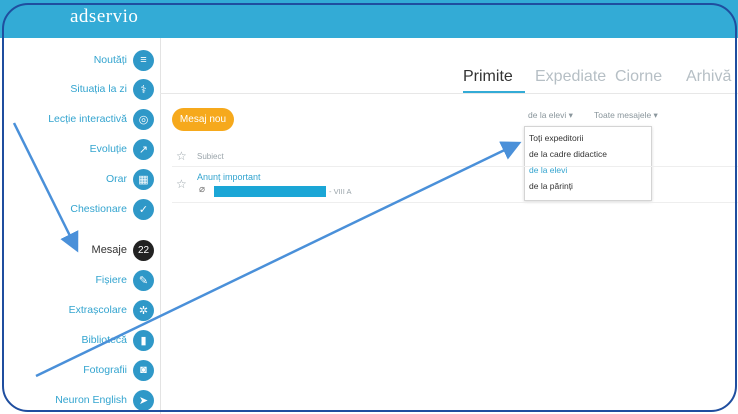 The image size is (738, 414). I want to click on sidebar-item-orar: Orar ▦, so click(130, 179).